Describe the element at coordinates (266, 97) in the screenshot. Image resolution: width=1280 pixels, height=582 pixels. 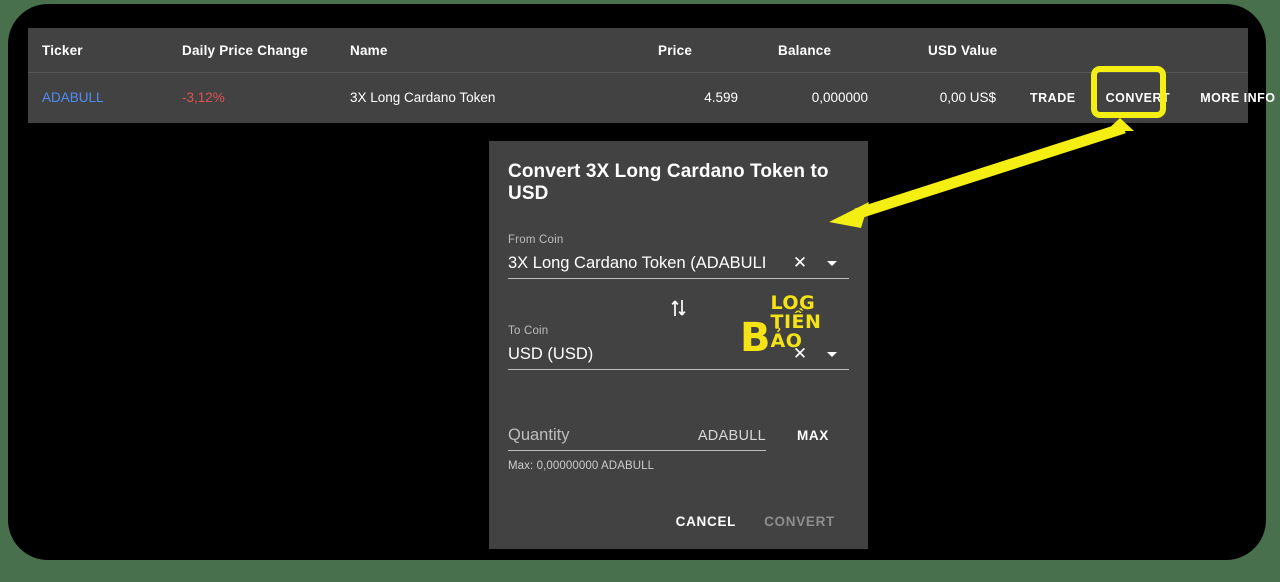
I see `cell-daily-price-change: -3,12%` at that location.